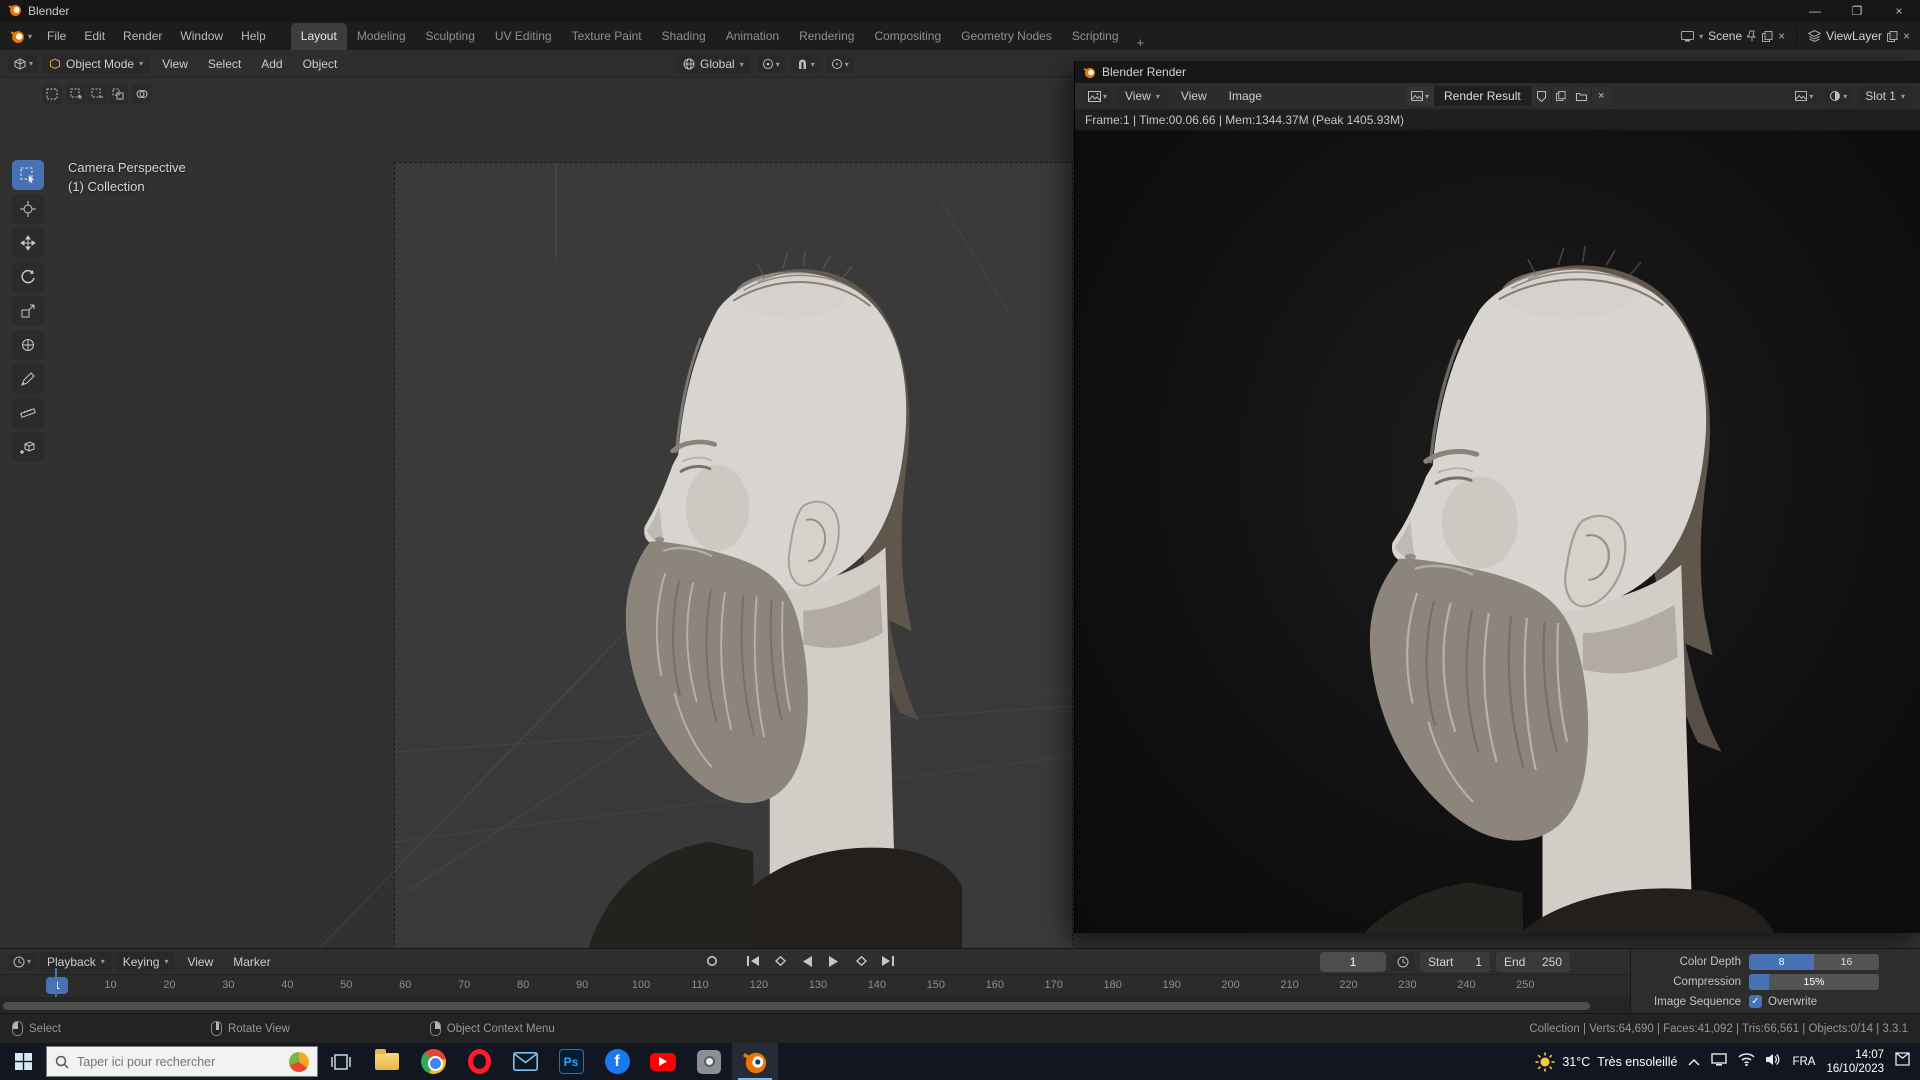  What do you see at coordinates (755, 1061) in the screenshot?
I see `blender-taskbar-icon` at bounding box center [755, 1061].